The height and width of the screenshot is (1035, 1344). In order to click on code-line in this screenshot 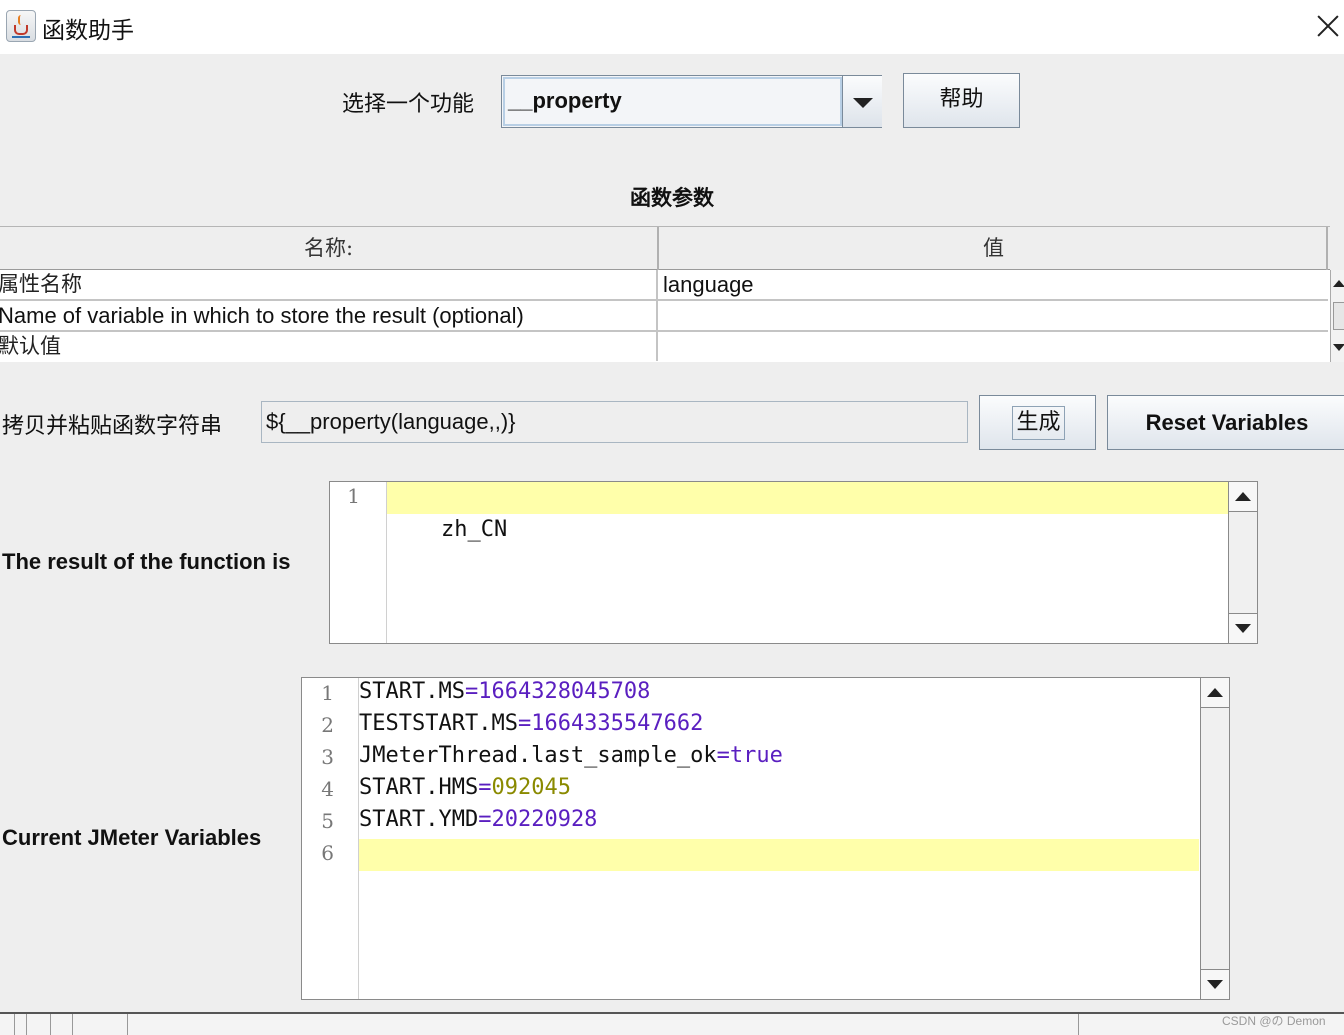, I will do `click(779, 855)`.